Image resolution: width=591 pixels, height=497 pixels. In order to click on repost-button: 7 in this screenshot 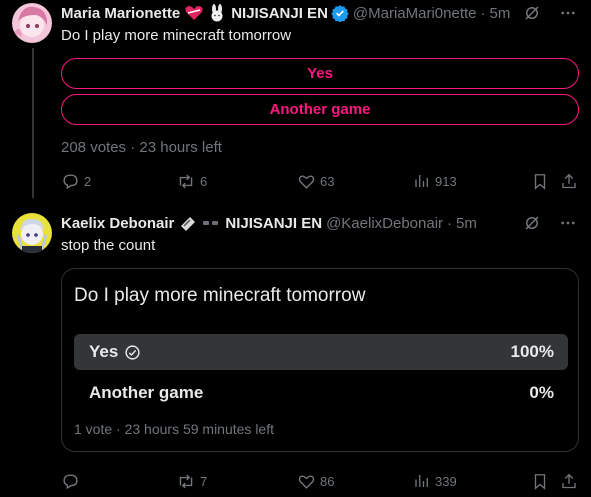, I will do `click(191, 481)`.